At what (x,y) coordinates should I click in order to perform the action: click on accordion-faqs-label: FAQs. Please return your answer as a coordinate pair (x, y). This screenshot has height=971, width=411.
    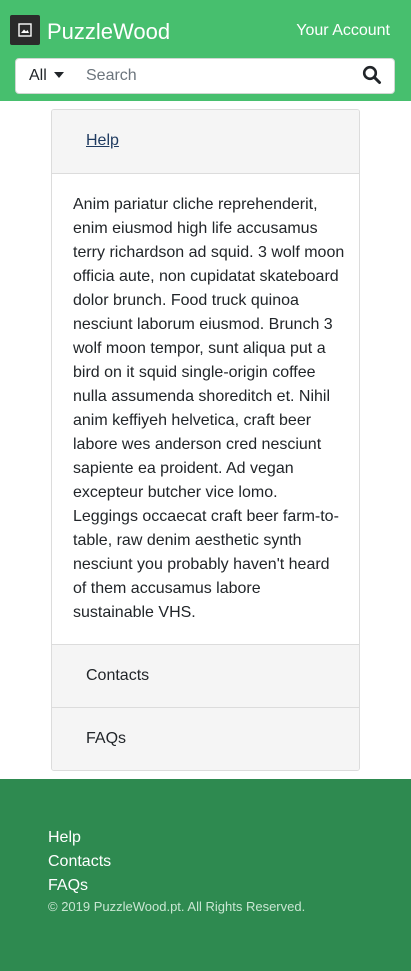
    Looking at the image, I should click on (106, 738).